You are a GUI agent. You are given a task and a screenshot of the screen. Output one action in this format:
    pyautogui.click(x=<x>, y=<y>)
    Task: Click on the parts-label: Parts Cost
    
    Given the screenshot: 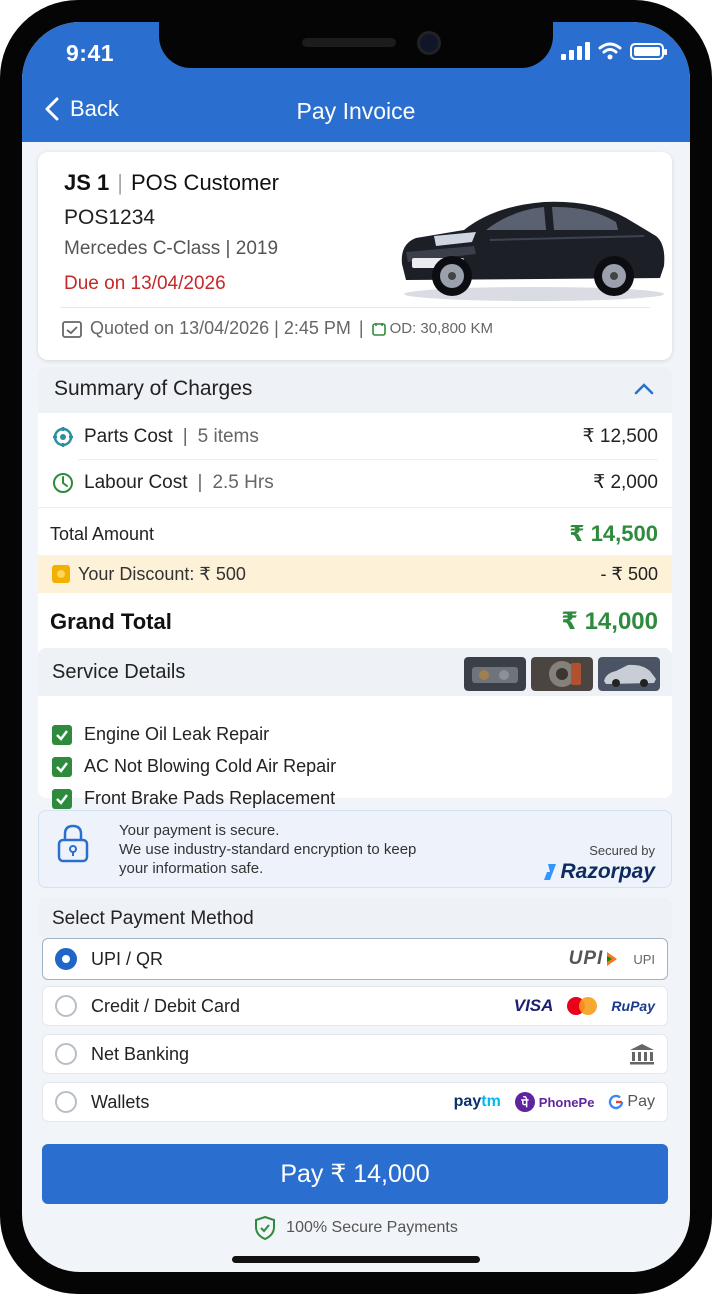 What is the action you would take?
    pyautogui.click(x=128, y=436)
    